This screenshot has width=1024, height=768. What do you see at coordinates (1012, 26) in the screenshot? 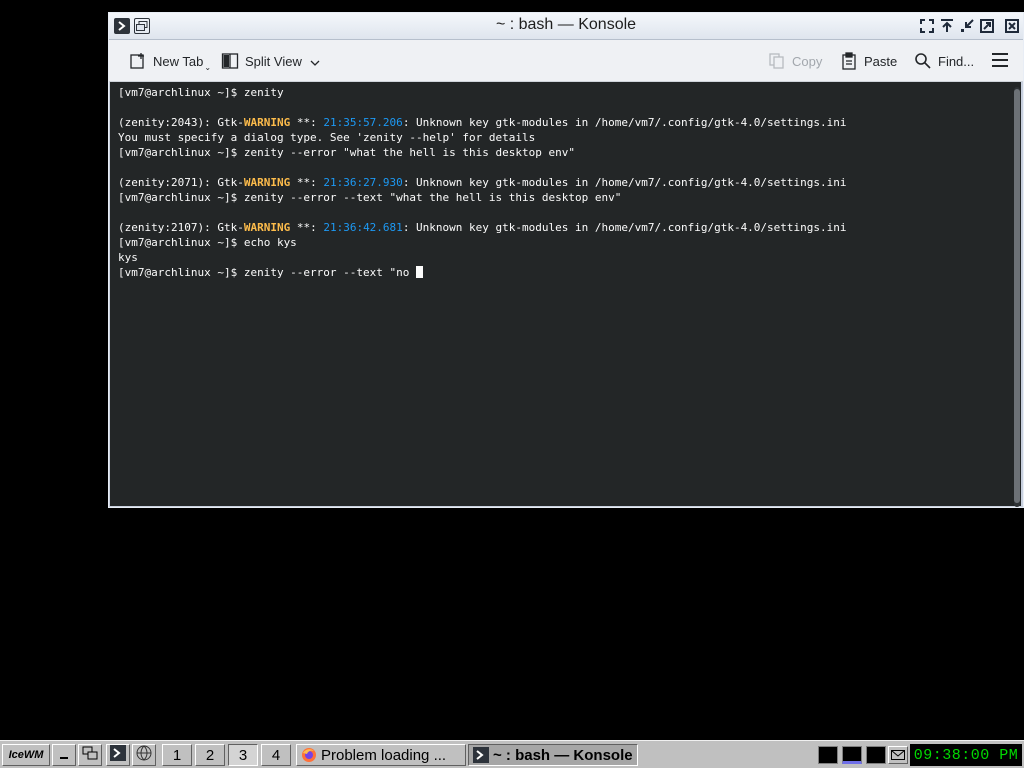
I see `close-icon` at bounding box center [1012, 26].